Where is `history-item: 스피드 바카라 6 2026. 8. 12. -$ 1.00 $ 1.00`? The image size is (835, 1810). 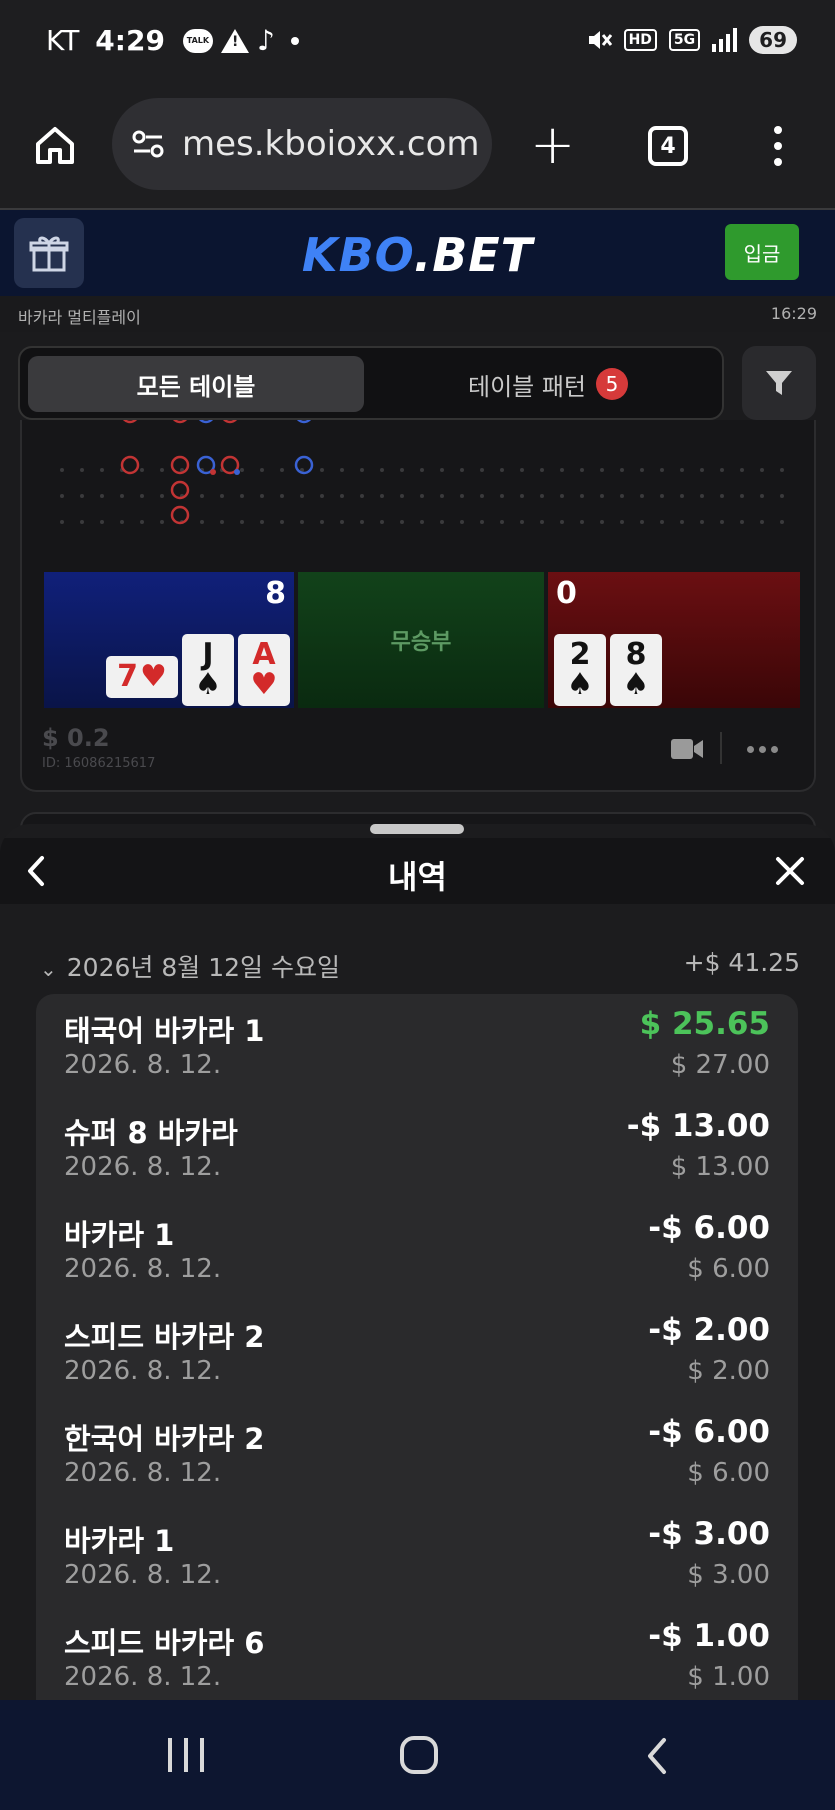
history-item: 스피드 바카라 6 2026. 8. 12. -$ 1.00 $ 1.00 is located at coordinates (417, 1653).